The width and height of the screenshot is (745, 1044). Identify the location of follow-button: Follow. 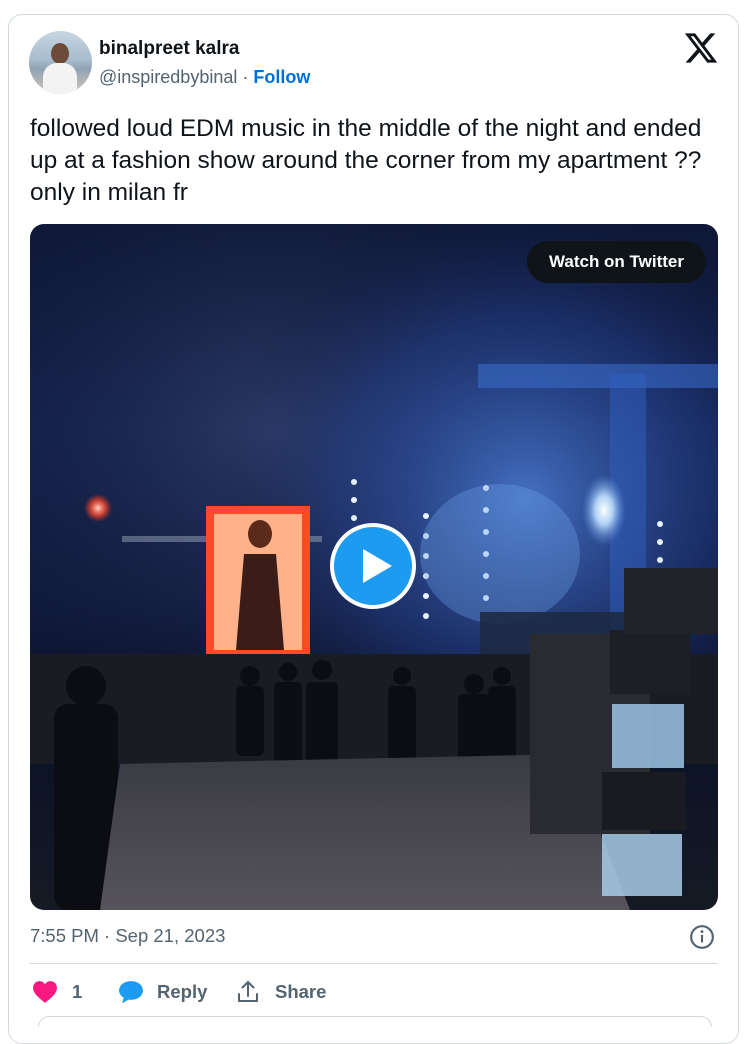
(281, 77).